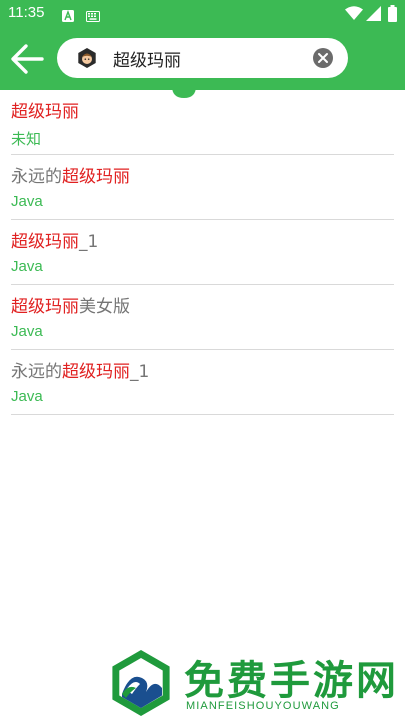 The width and height of the screenshot is (405, 720). Describe the element at coordinates (68, 16) in the screenshot. I see `android-notification-icon` at that location.